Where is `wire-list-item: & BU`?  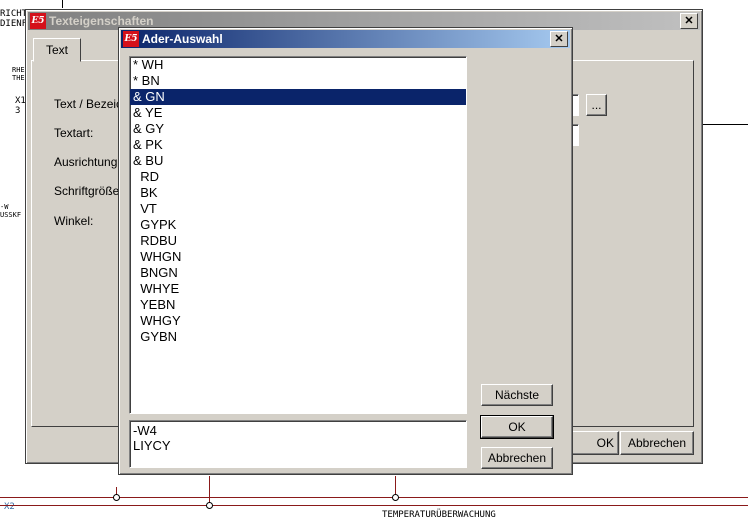
wire-list-item: & BU is located at coordinates (298, 161).